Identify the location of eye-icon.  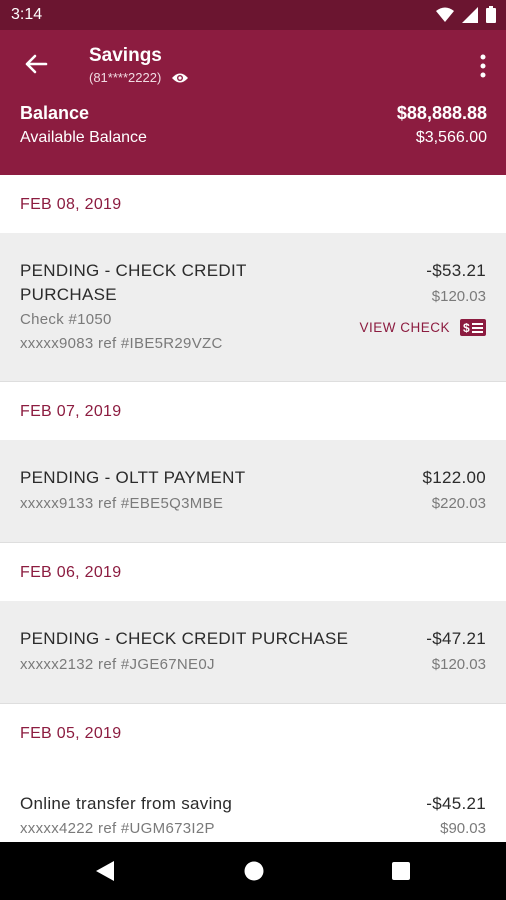
(180, 78).